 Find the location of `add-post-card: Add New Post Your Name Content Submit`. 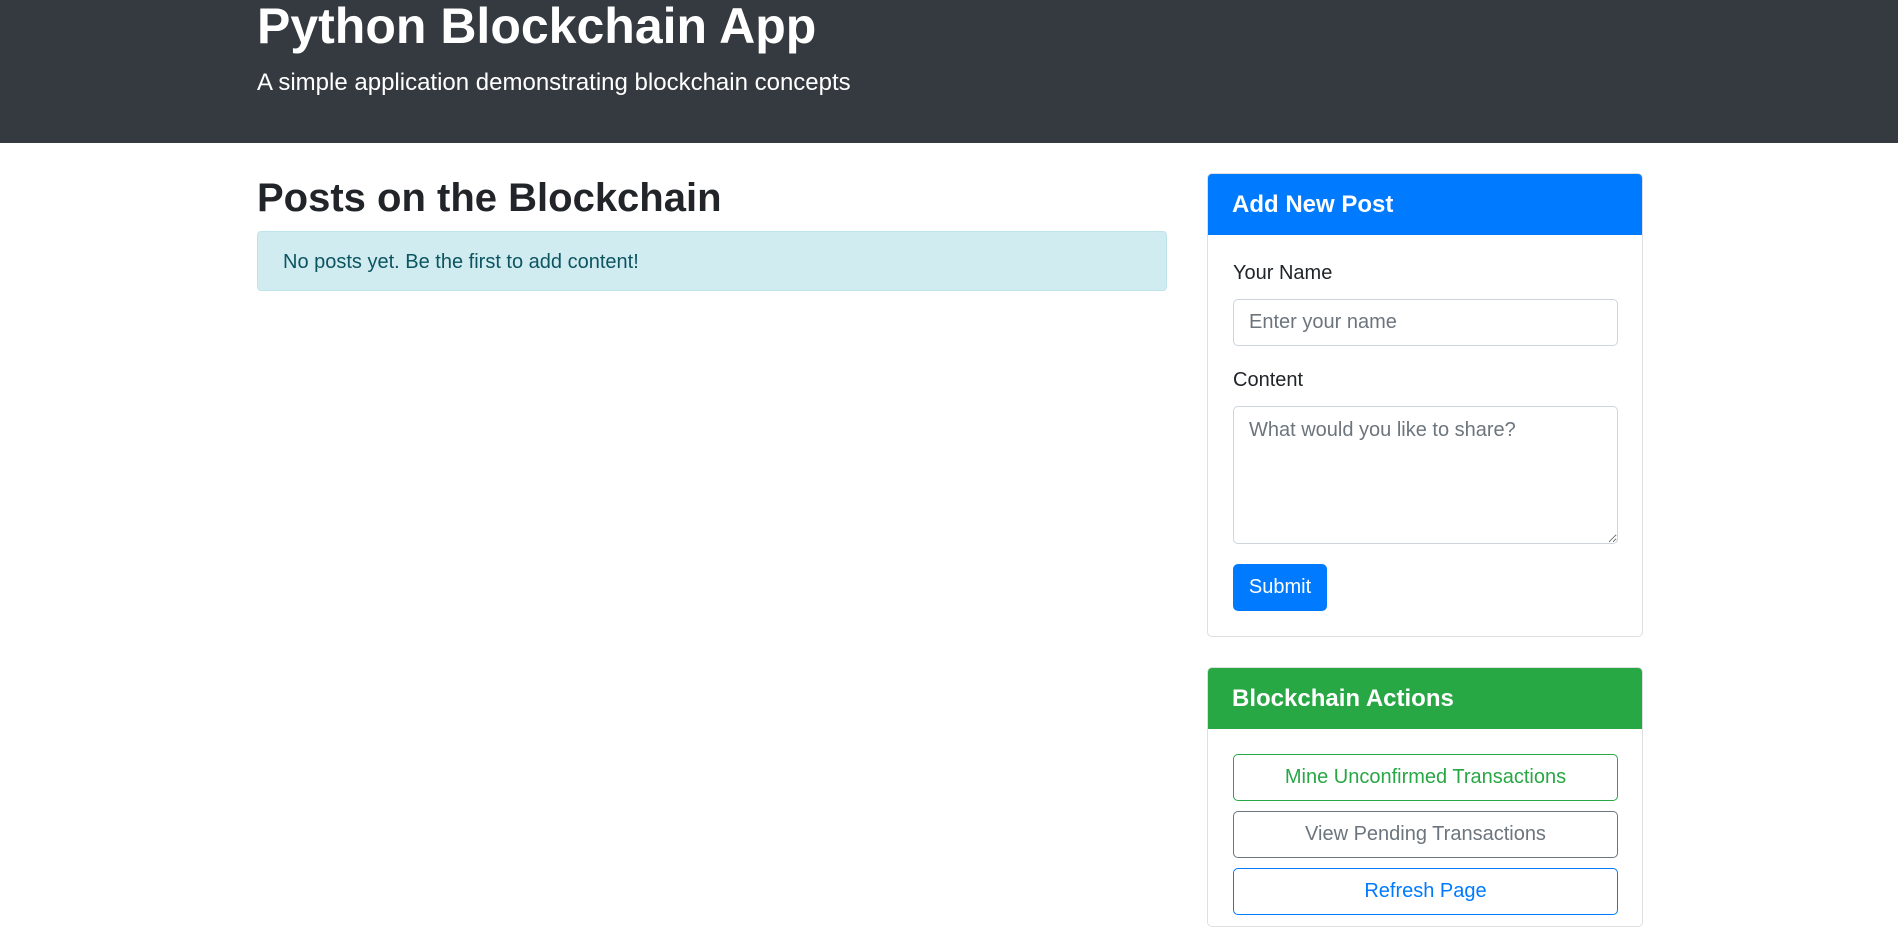

add-post-card: Add New Post Your Name Content Submit is located at coordinates (1425, 405).